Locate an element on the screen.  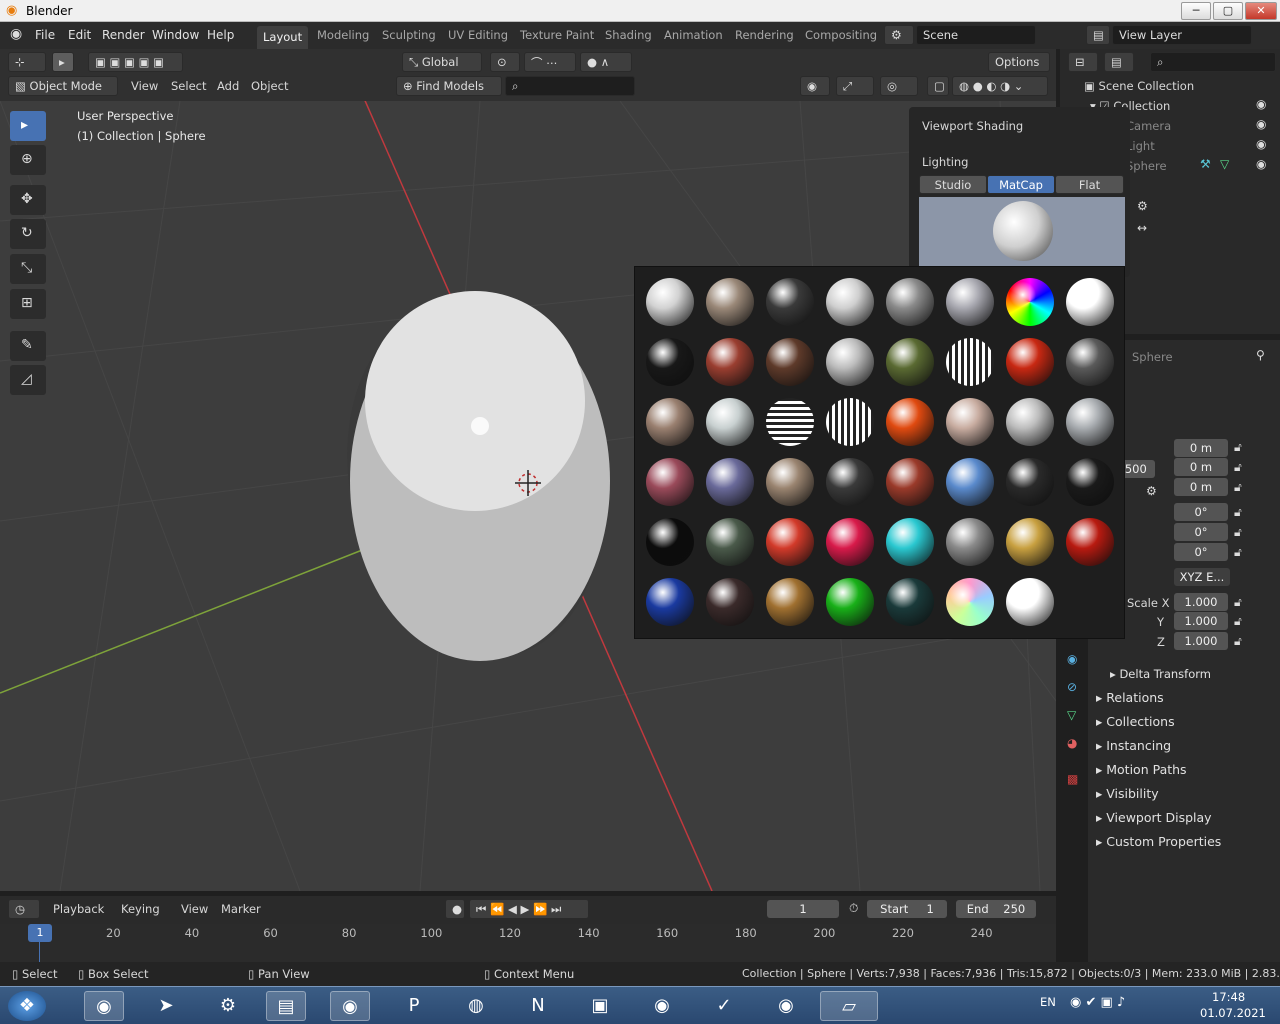
clock-date: 01.07.2021 is located at coordinates (1233, 1013).